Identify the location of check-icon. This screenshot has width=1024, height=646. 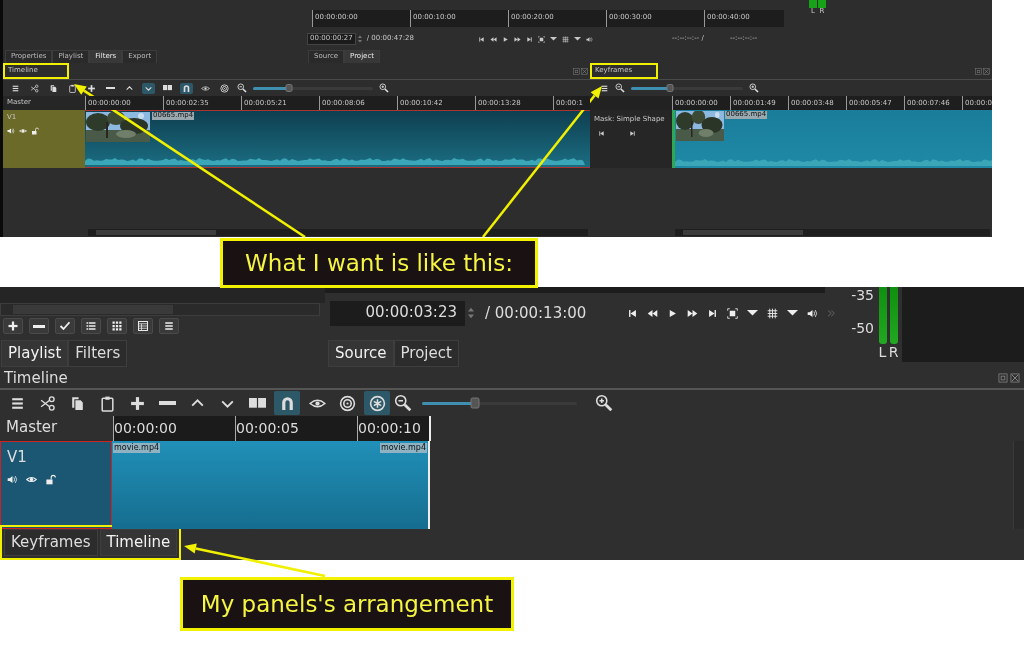
(65, 326).